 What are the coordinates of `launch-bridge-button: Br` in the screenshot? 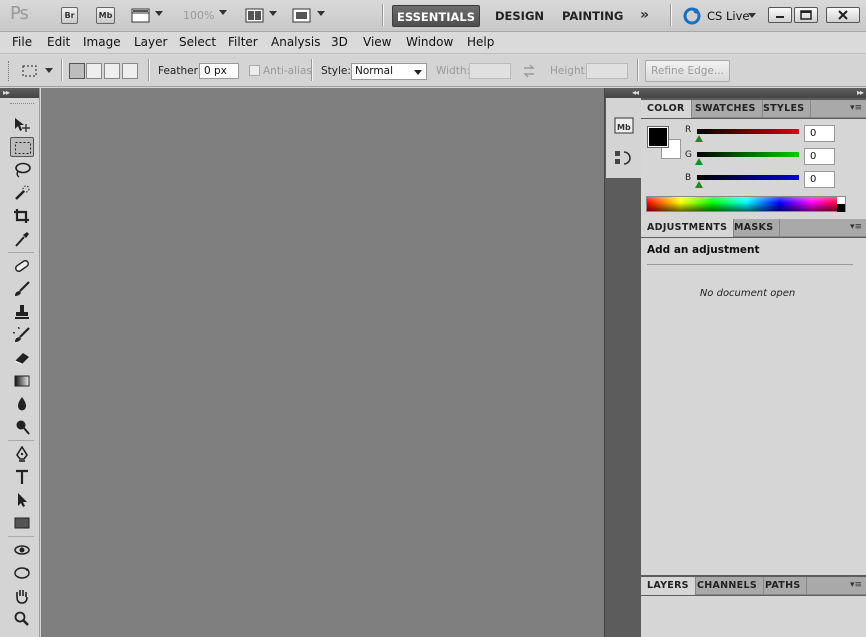 It's located at (69, 15).